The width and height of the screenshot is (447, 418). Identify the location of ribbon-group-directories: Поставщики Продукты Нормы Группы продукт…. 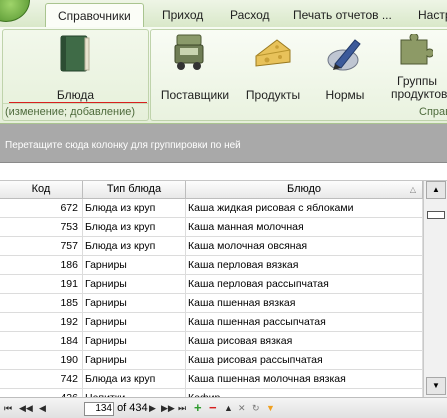
(298, 75).